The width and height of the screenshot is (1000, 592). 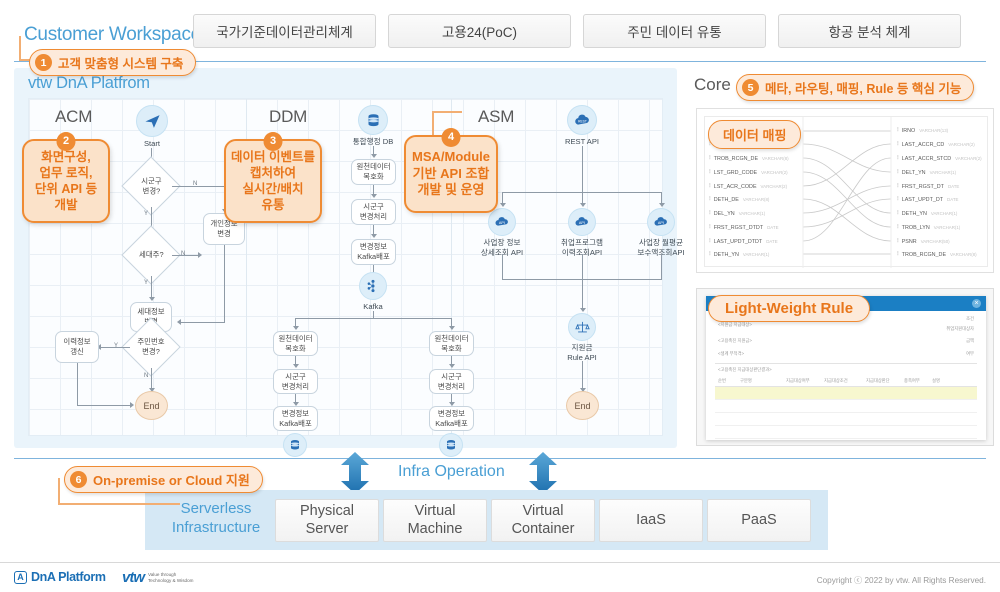 I want to click on callout-6-number: 6, so click(x=78, y=479).